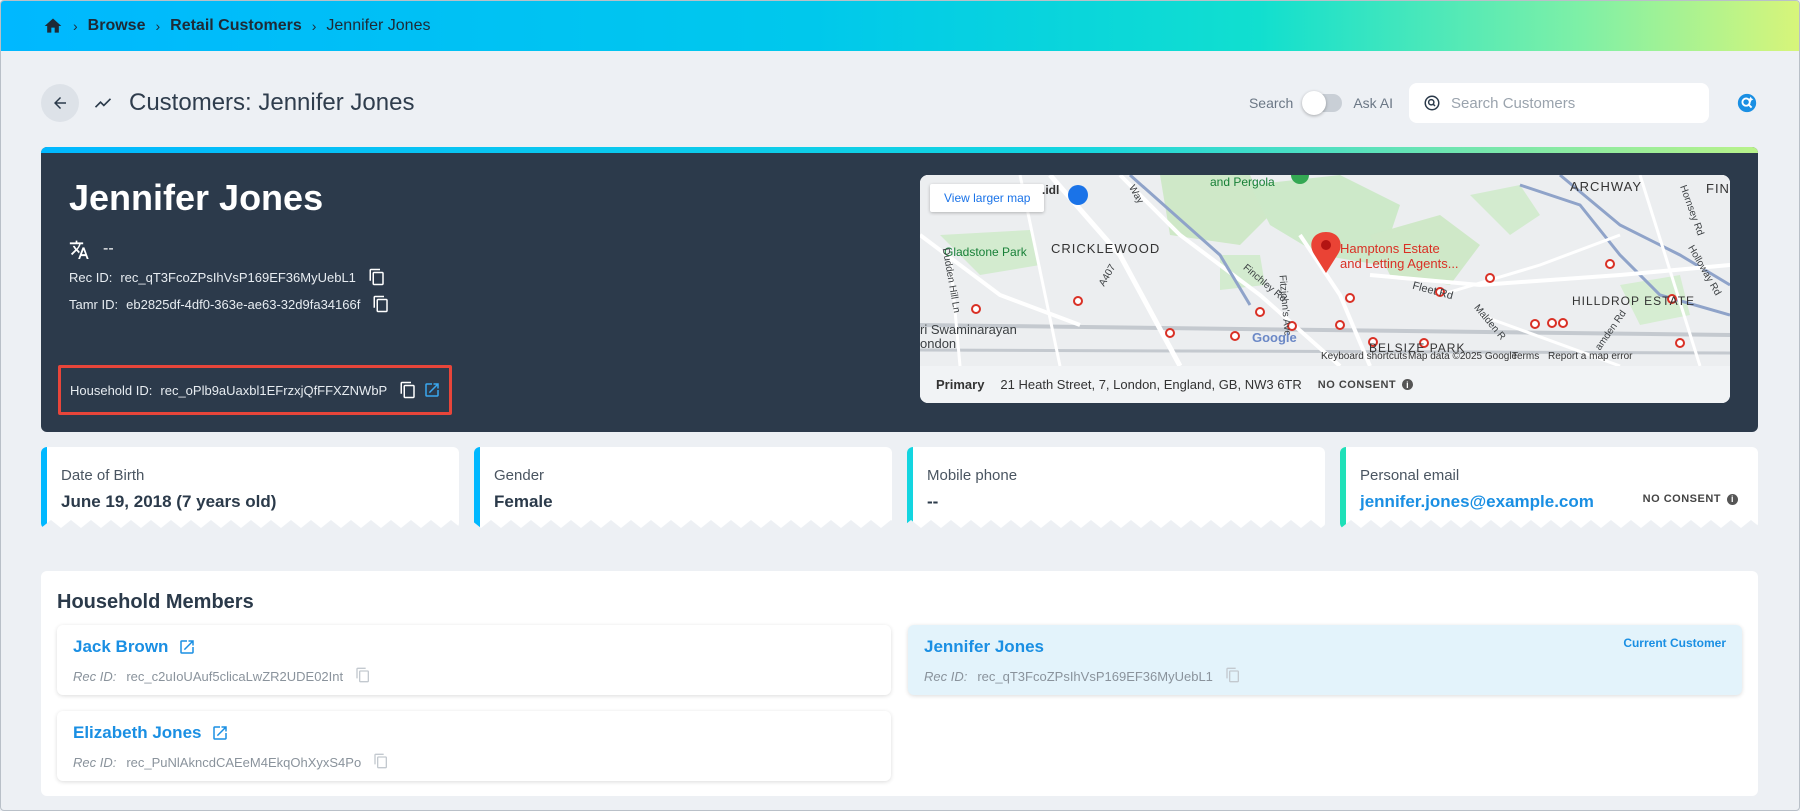 The height and width of the screenshot is (811, 1800). Describe the element at coordinates (1681, 499) in the screenshot. I see `email-consent-text: NO CONSENT` at that location.